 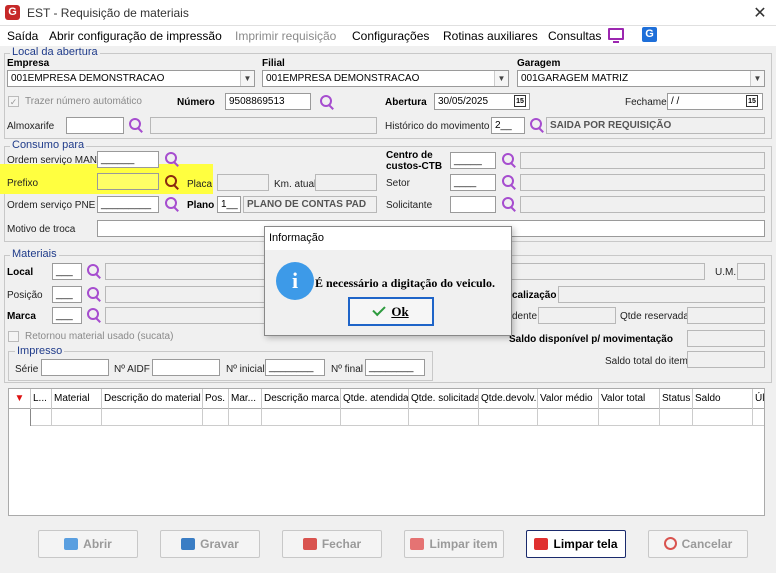 I want to click on fechar-label: Fechar, so click(x=341, y=544).